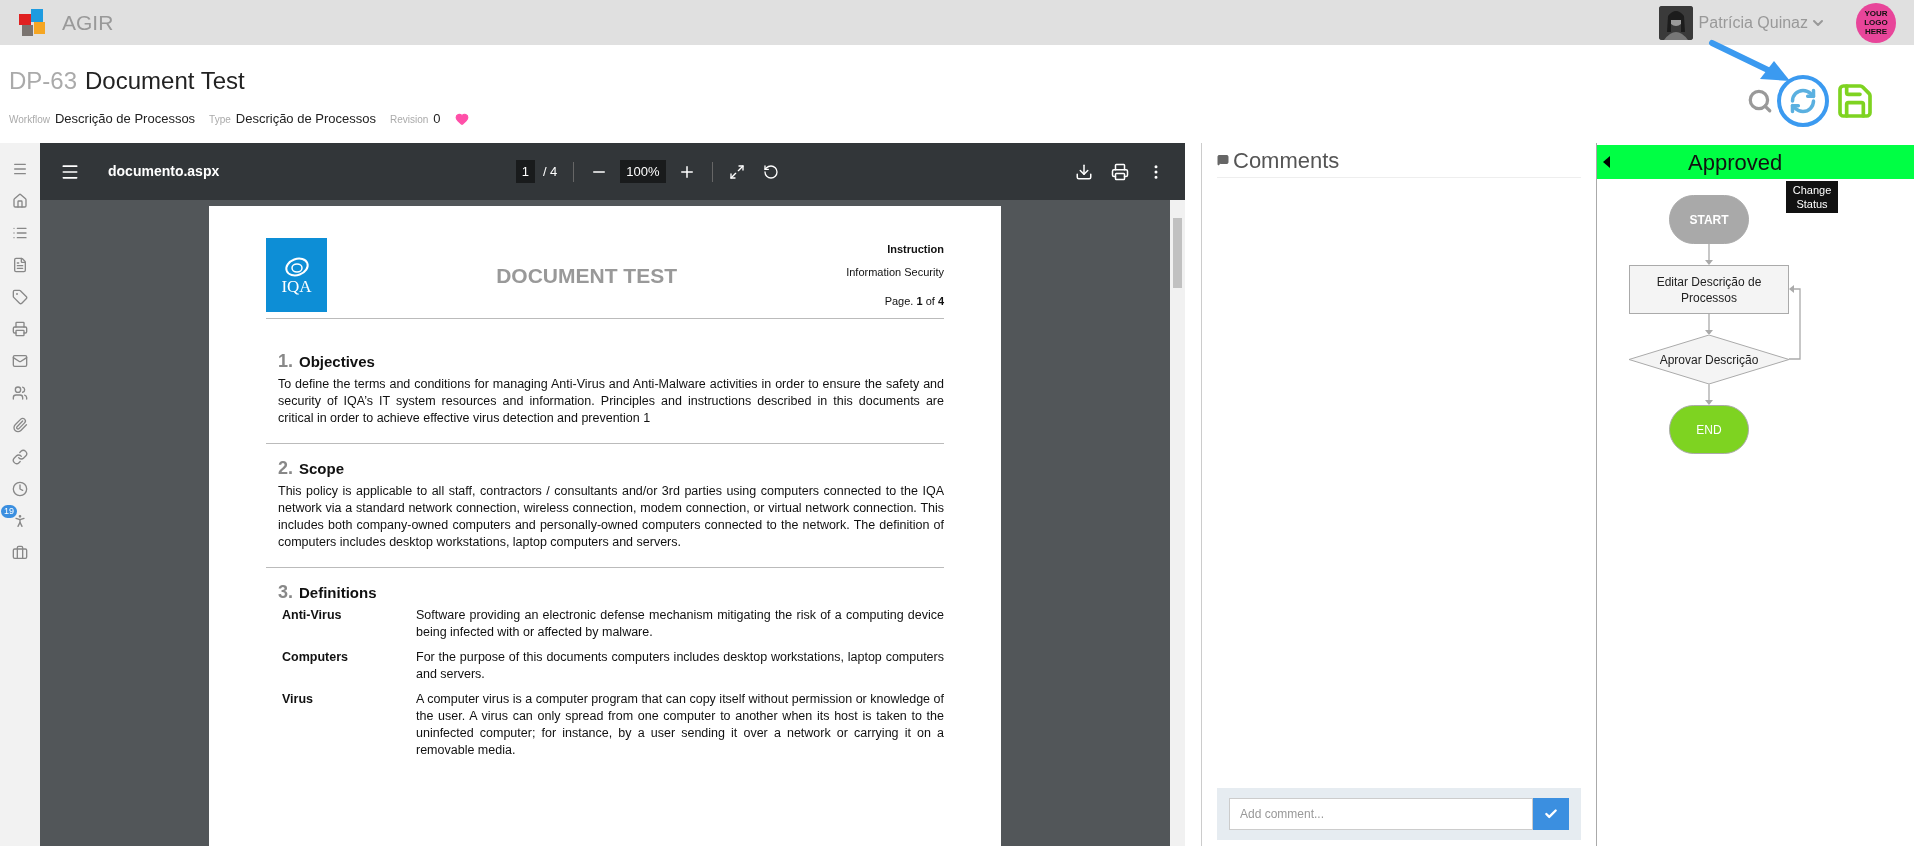 Image resolution: width=1914 pixels, height=846 pixels. Describe the element at coordinates (611, 517) in the screenshot. I see `section-text: This policy is applicable to all staff, contractors / consultants and/or 3rd parties using computers connected to the IQA network via a standard network connection, wireless connection, modem connection, or virtual network connection. This includes both company-owned computers and personally-owned computers connected to the network. The definition of computers includes desktop workstations, laptop computers and servers.` at that location.